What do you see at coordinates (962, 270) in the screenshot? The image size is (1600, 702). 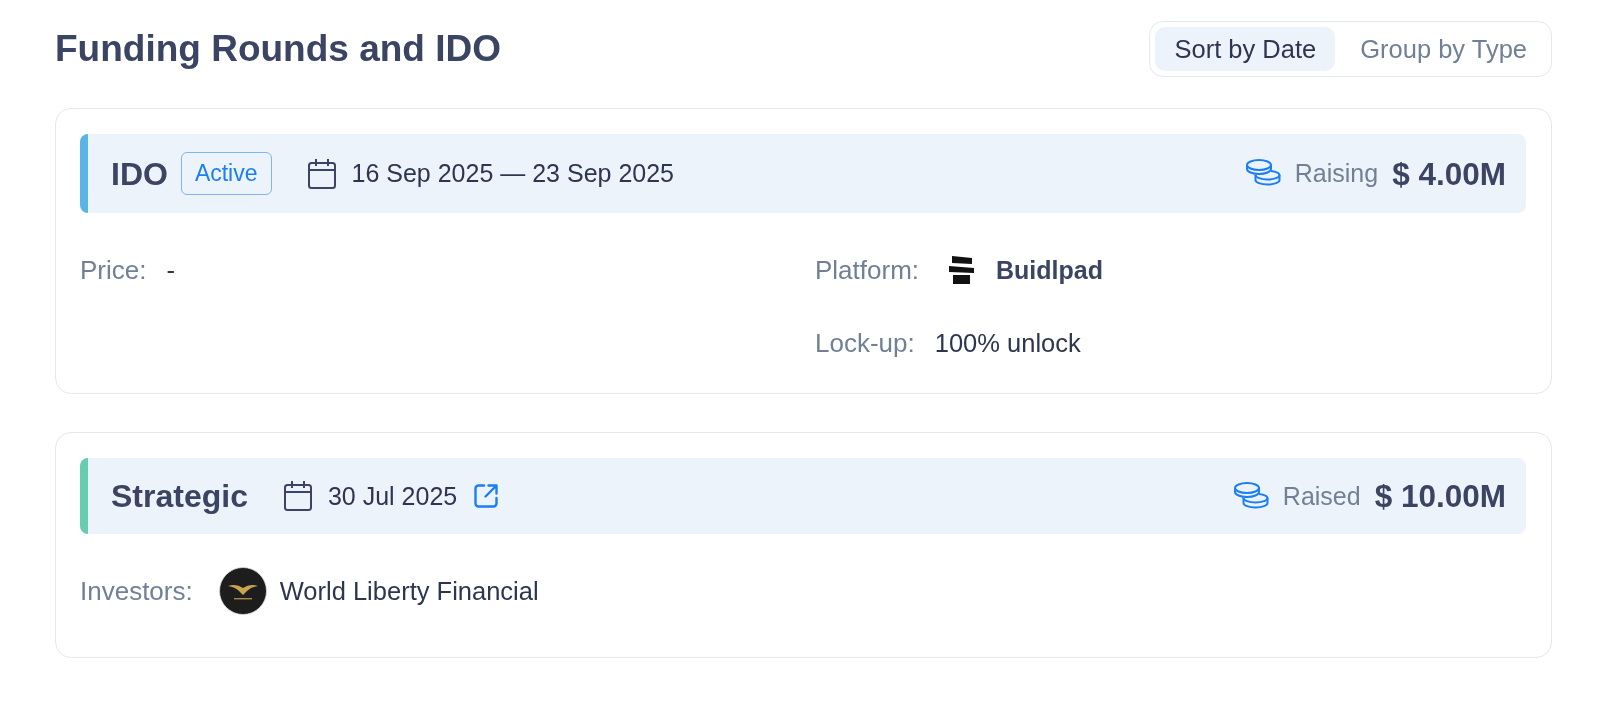 I see `stacked-blocks-logo-icon` at bounding box center [962, 270].